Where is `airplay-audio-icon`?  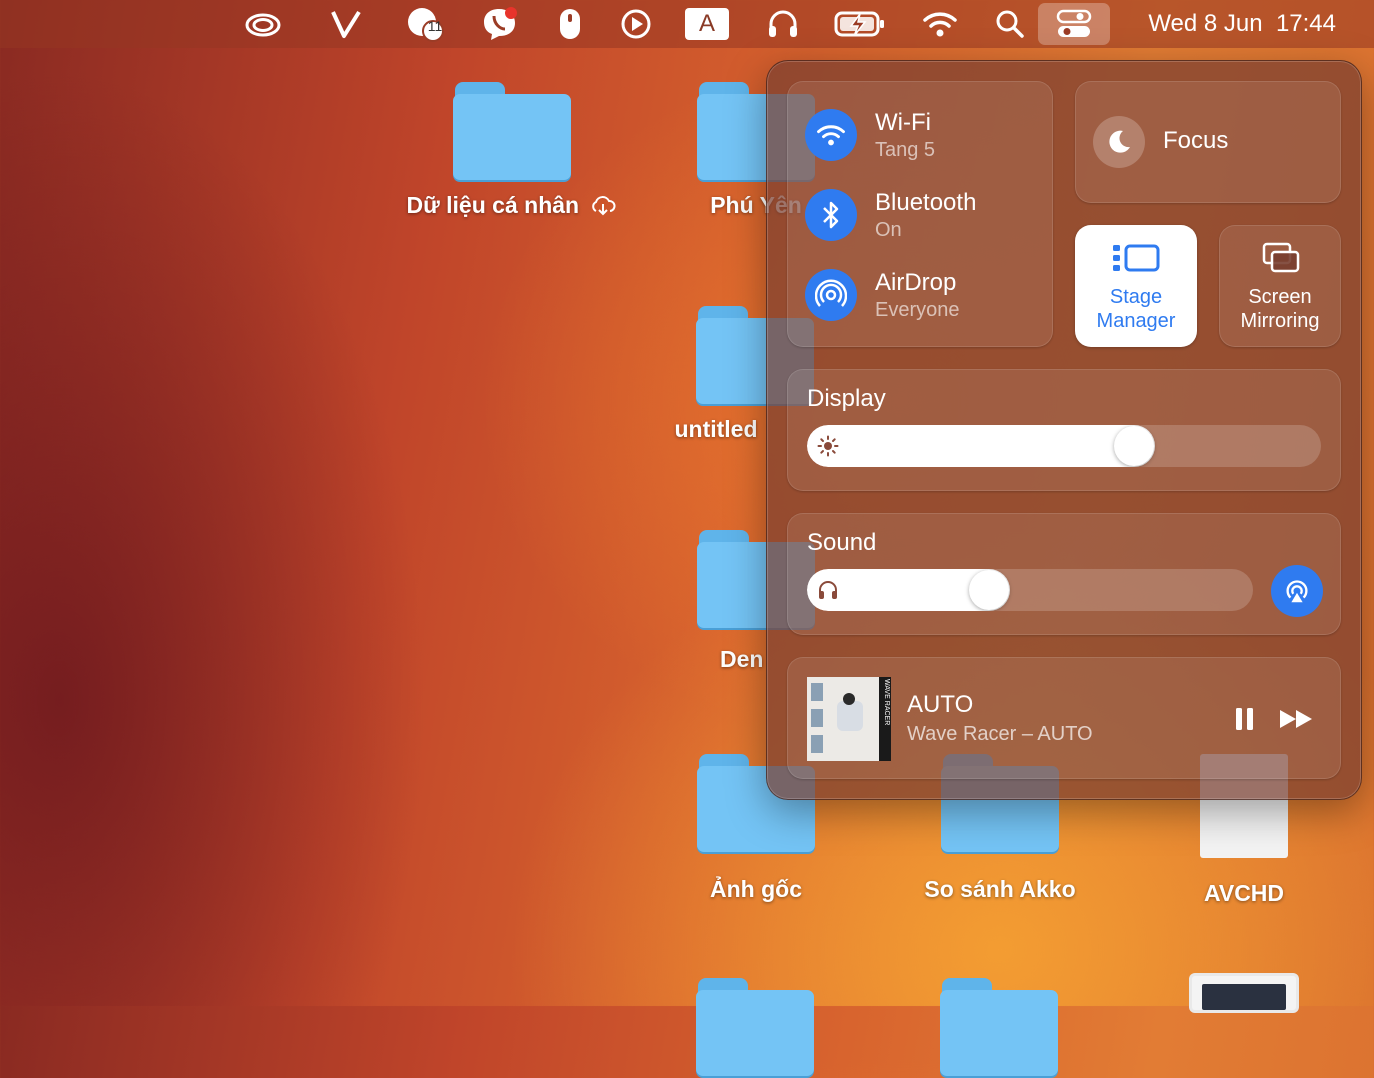 airplay-audio-icon is located at coordinates (1297, 591).